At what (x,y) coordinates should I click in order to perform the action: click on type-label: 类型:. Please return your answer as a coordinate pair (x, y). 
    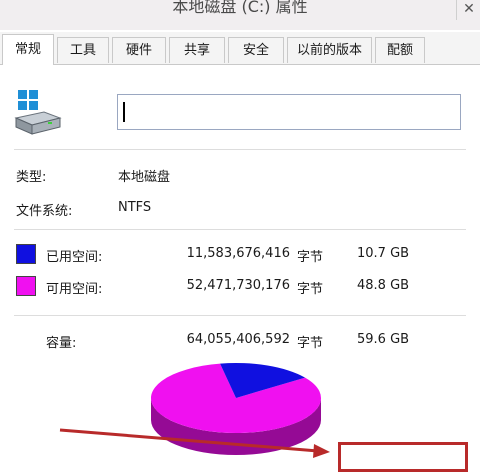
    Looking at the image, I should click on (31, 177).